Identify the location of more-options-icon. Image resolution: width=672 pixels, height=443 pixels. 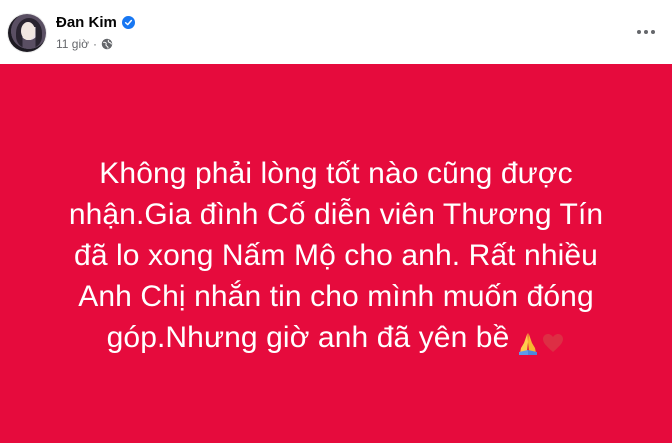
(639, 32).